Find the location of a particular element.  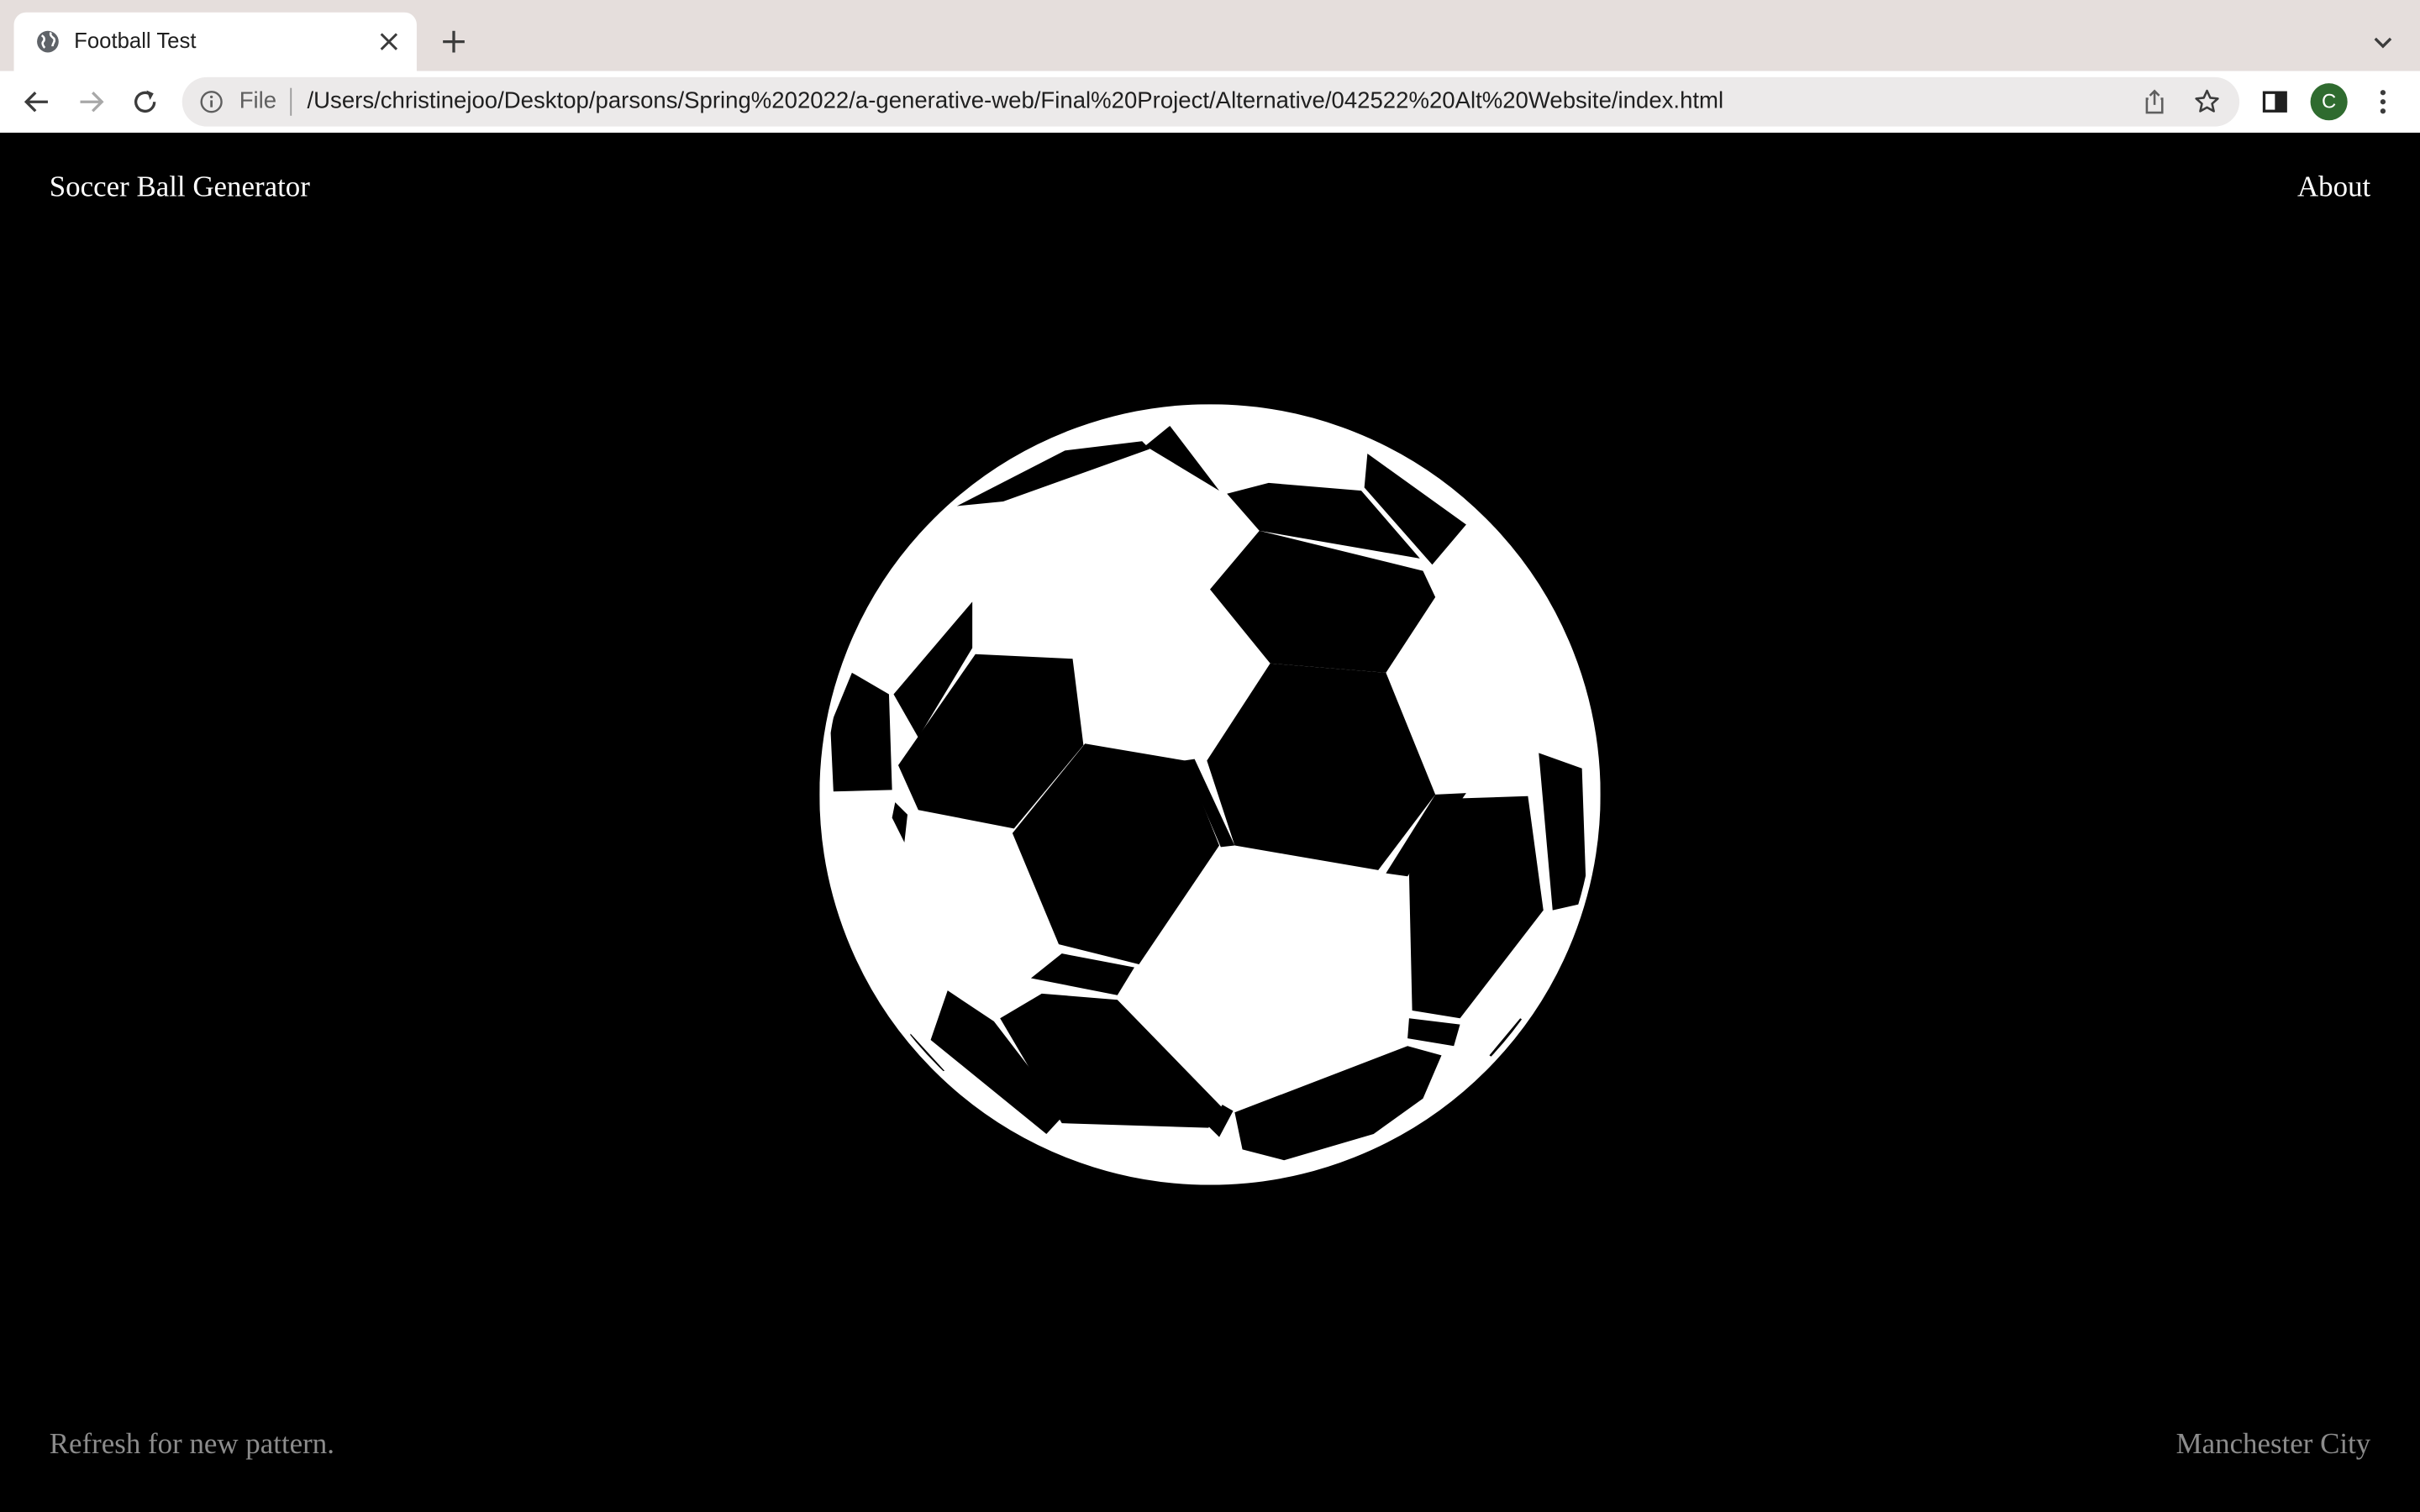

omnibox-divider is located at coordinates (291, 101).